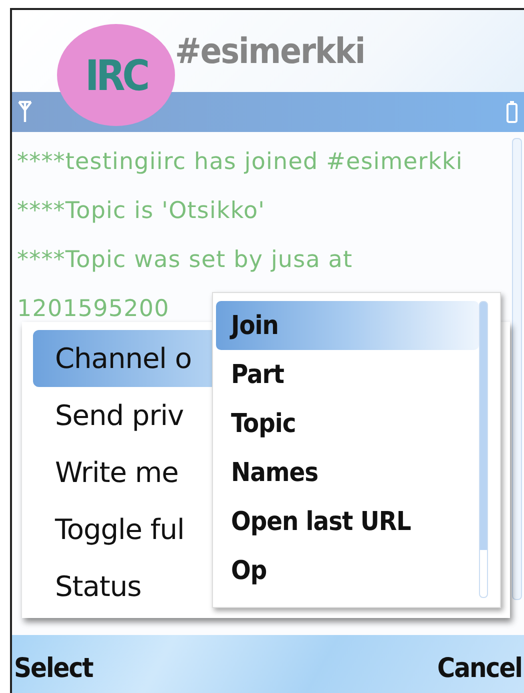  I want to click on submenu-item: Join, so click(347, 325).